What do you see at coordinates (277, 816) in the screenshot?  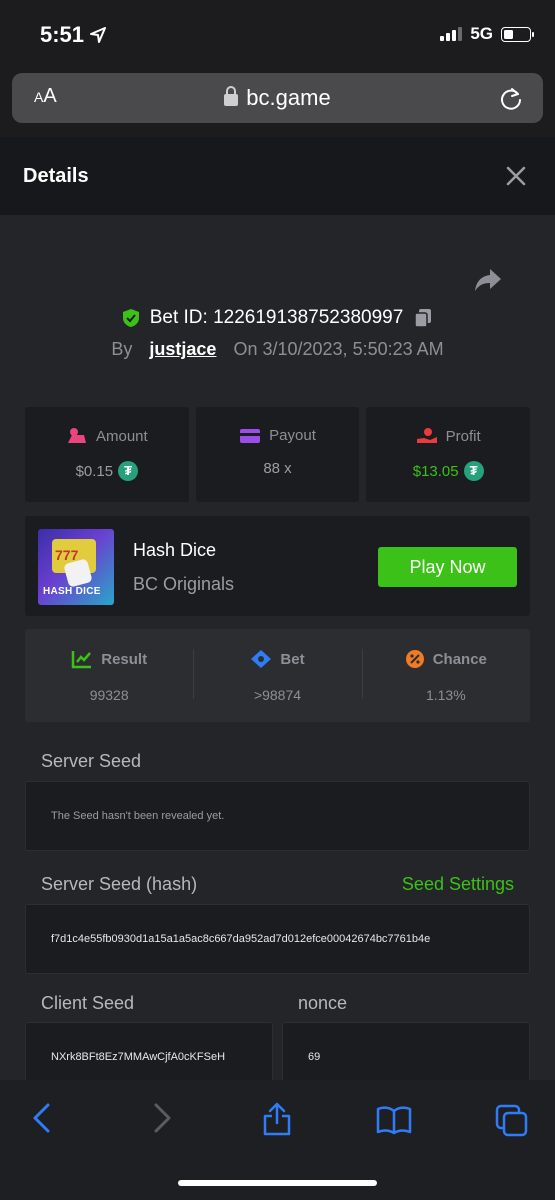 I see `server-seed-field: The Seed hasn't been revealed yet.` at bounding box center [277, 816].